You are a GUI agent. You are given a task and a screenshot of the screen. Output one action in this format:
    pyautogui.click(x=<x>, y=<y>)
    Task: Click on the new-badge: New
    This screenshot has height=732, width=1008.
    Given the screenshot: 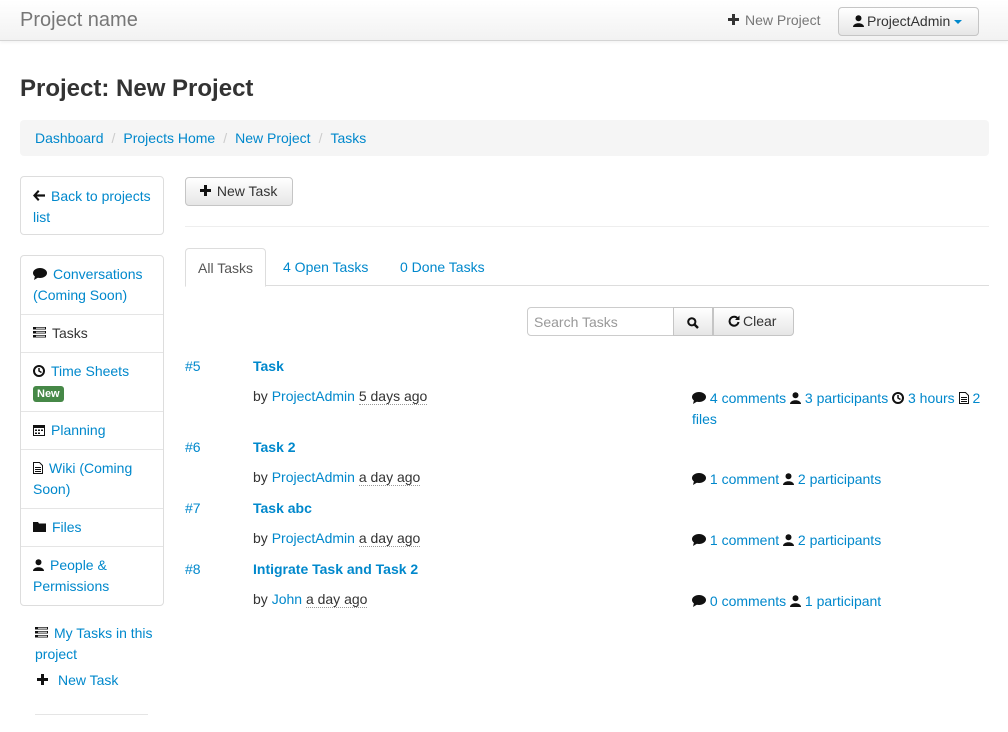 What is the action you would take?
    pyautogui.click(x=48, y=394)
    